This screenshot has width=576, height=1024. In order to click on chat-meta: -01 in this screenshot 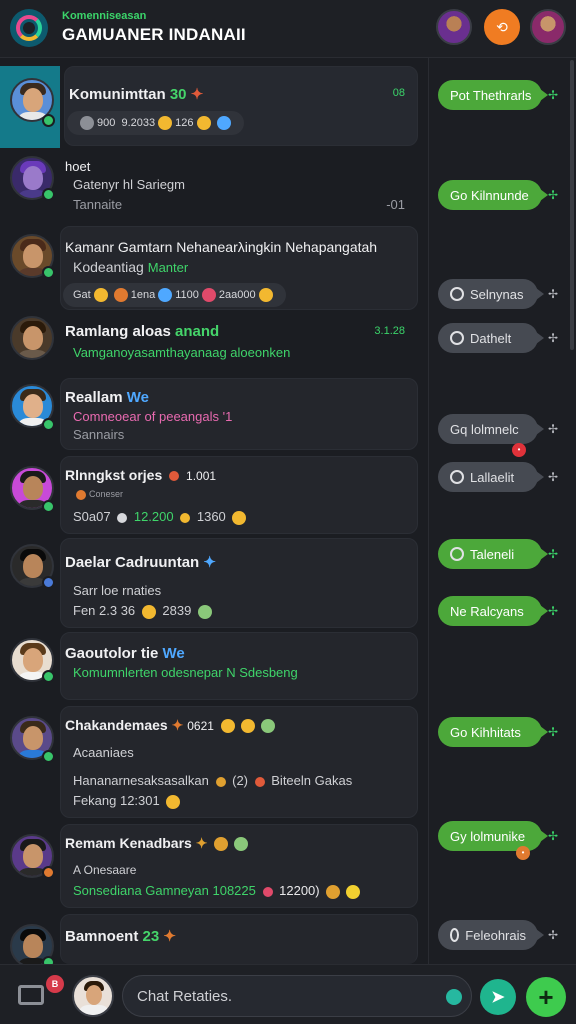, I will do `click(395, 204)`.